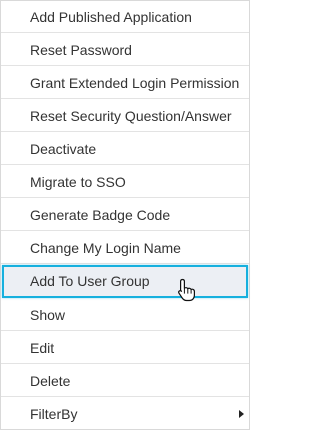 This screenshot has height=430, width=320. I want to click on menu-item-grant-extended-login-permission: Grant Extended Login Permission, so click(125, 83).